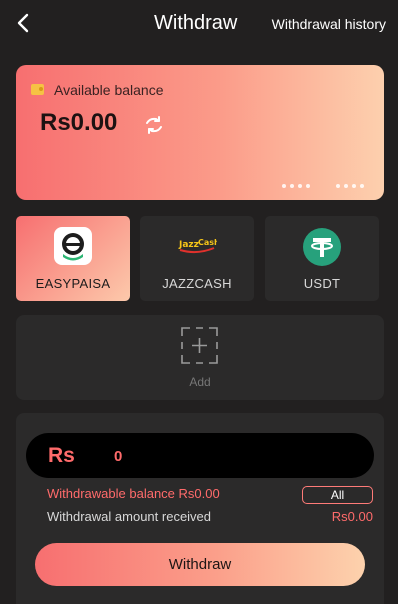 Image resolution: width=398 pixels, height=604 pixels. I want to click on add-label: Add, so click(200, 382).